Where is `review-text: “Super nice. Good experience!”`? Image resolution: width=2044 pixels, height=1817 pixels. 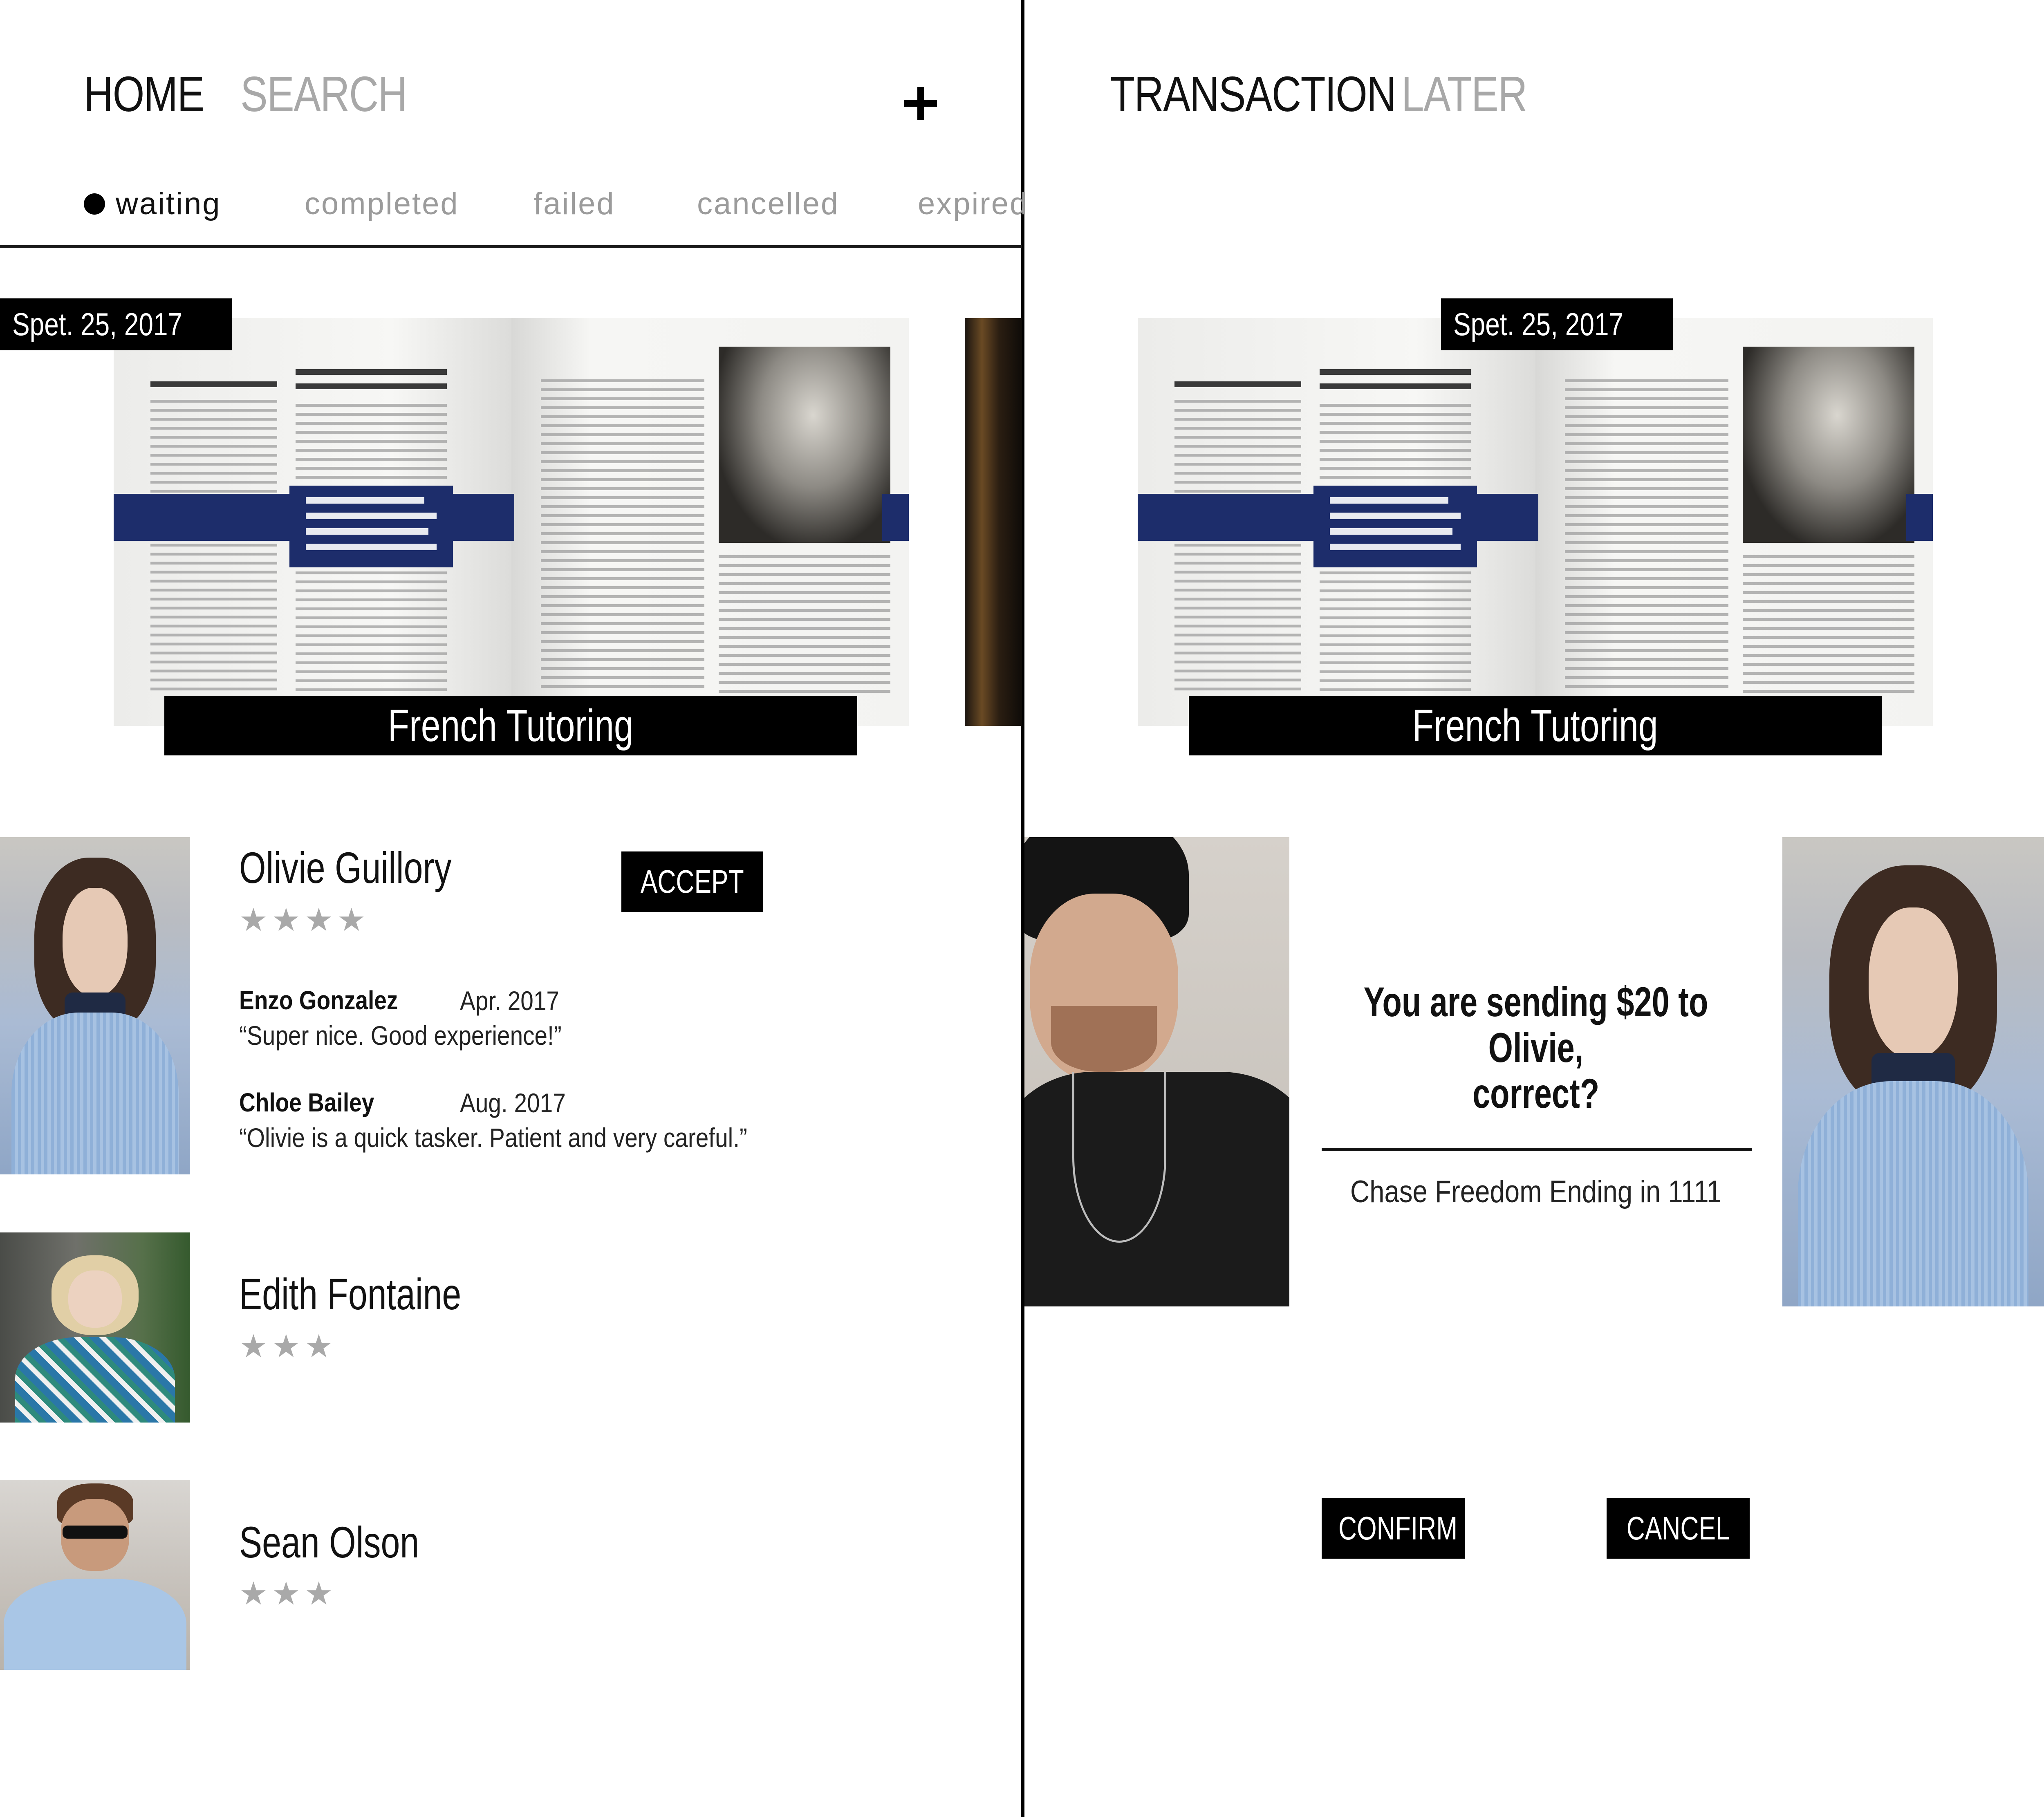 review-text: “Super nice. Good experience!” is located at coordinates (401, 1035).